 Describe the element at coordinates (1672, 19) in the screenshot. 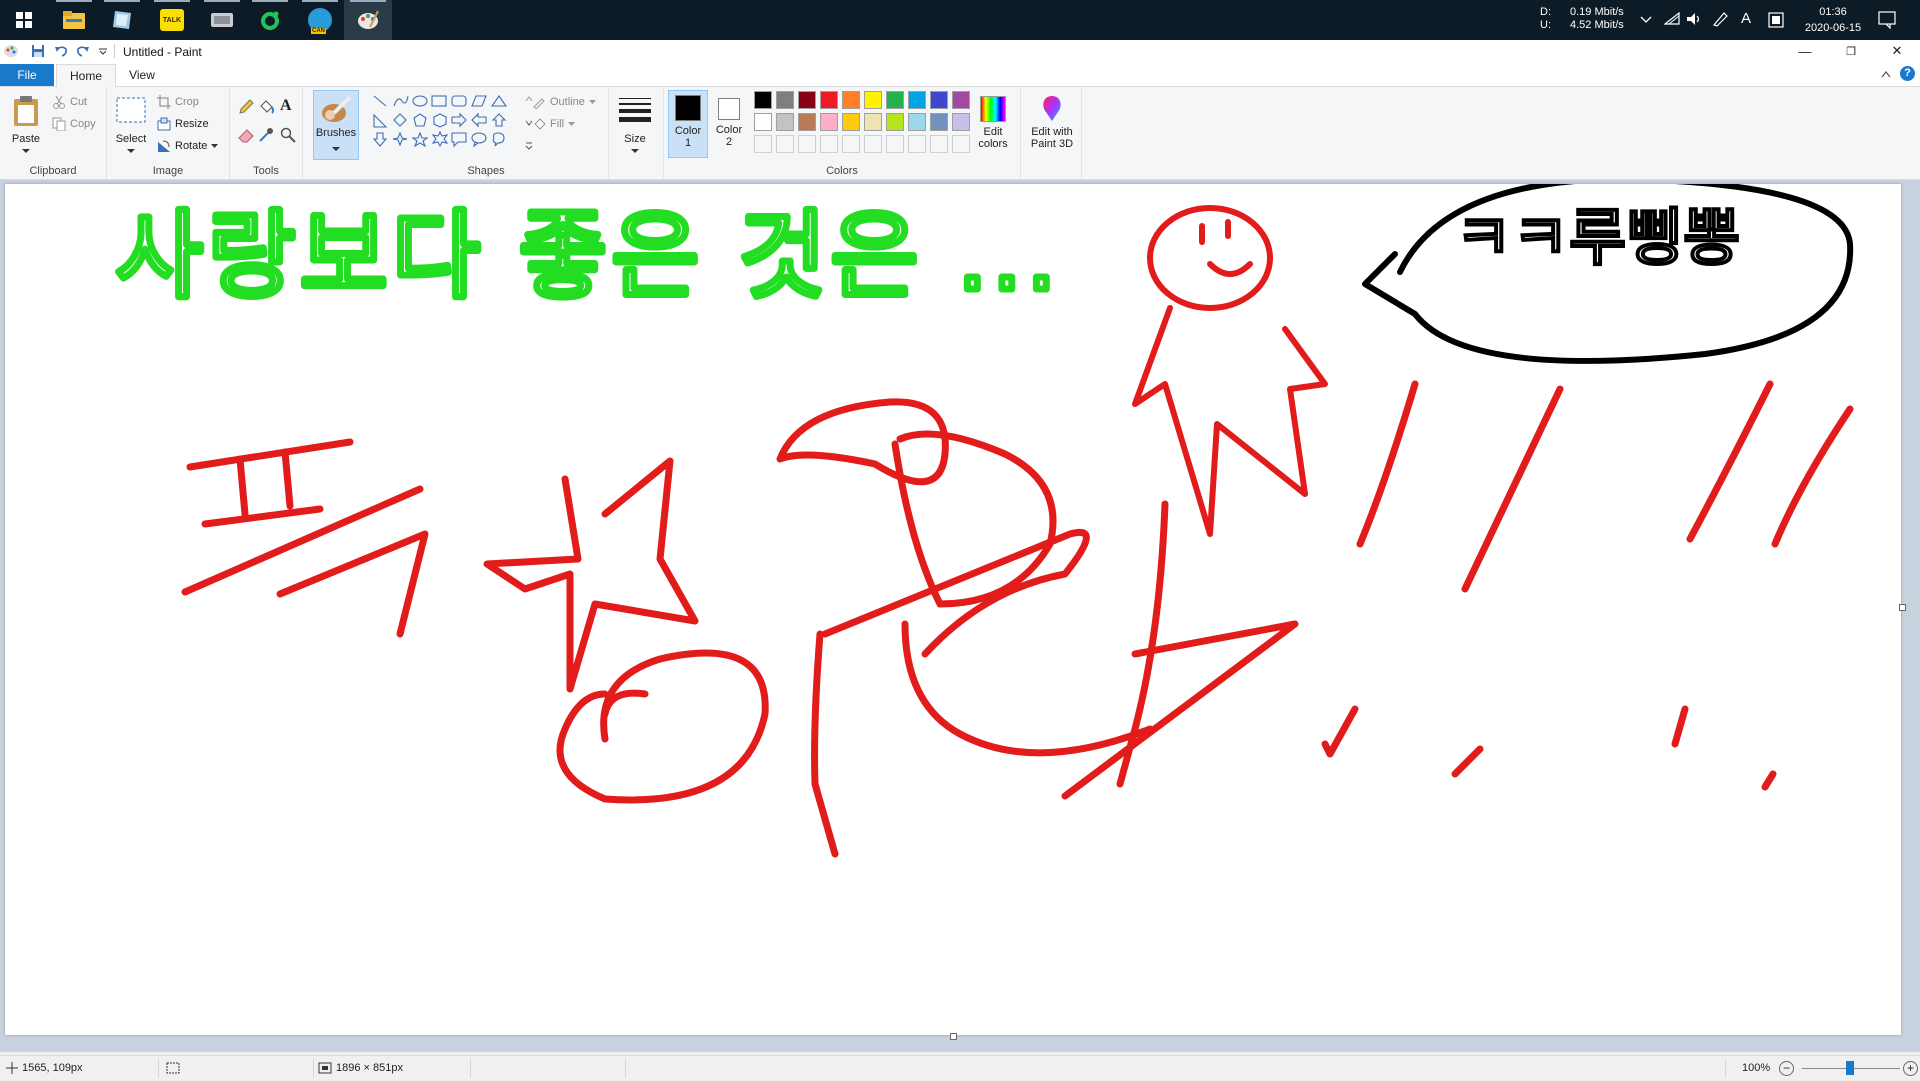

I see `wifi-icon` at that location.